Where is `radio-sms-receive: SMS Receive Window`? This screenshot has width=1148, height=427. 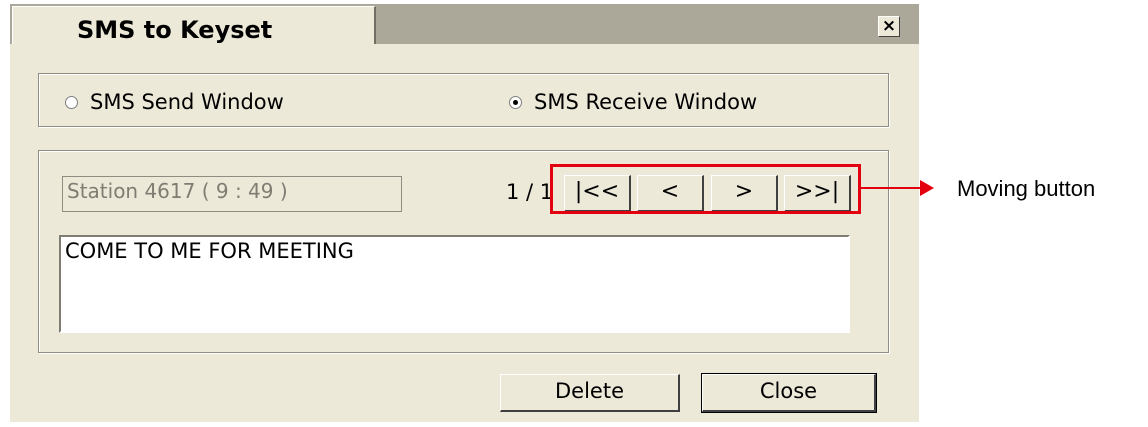
radio-sms-receive: SMS Receive Window is located at coordinates (633, 102).